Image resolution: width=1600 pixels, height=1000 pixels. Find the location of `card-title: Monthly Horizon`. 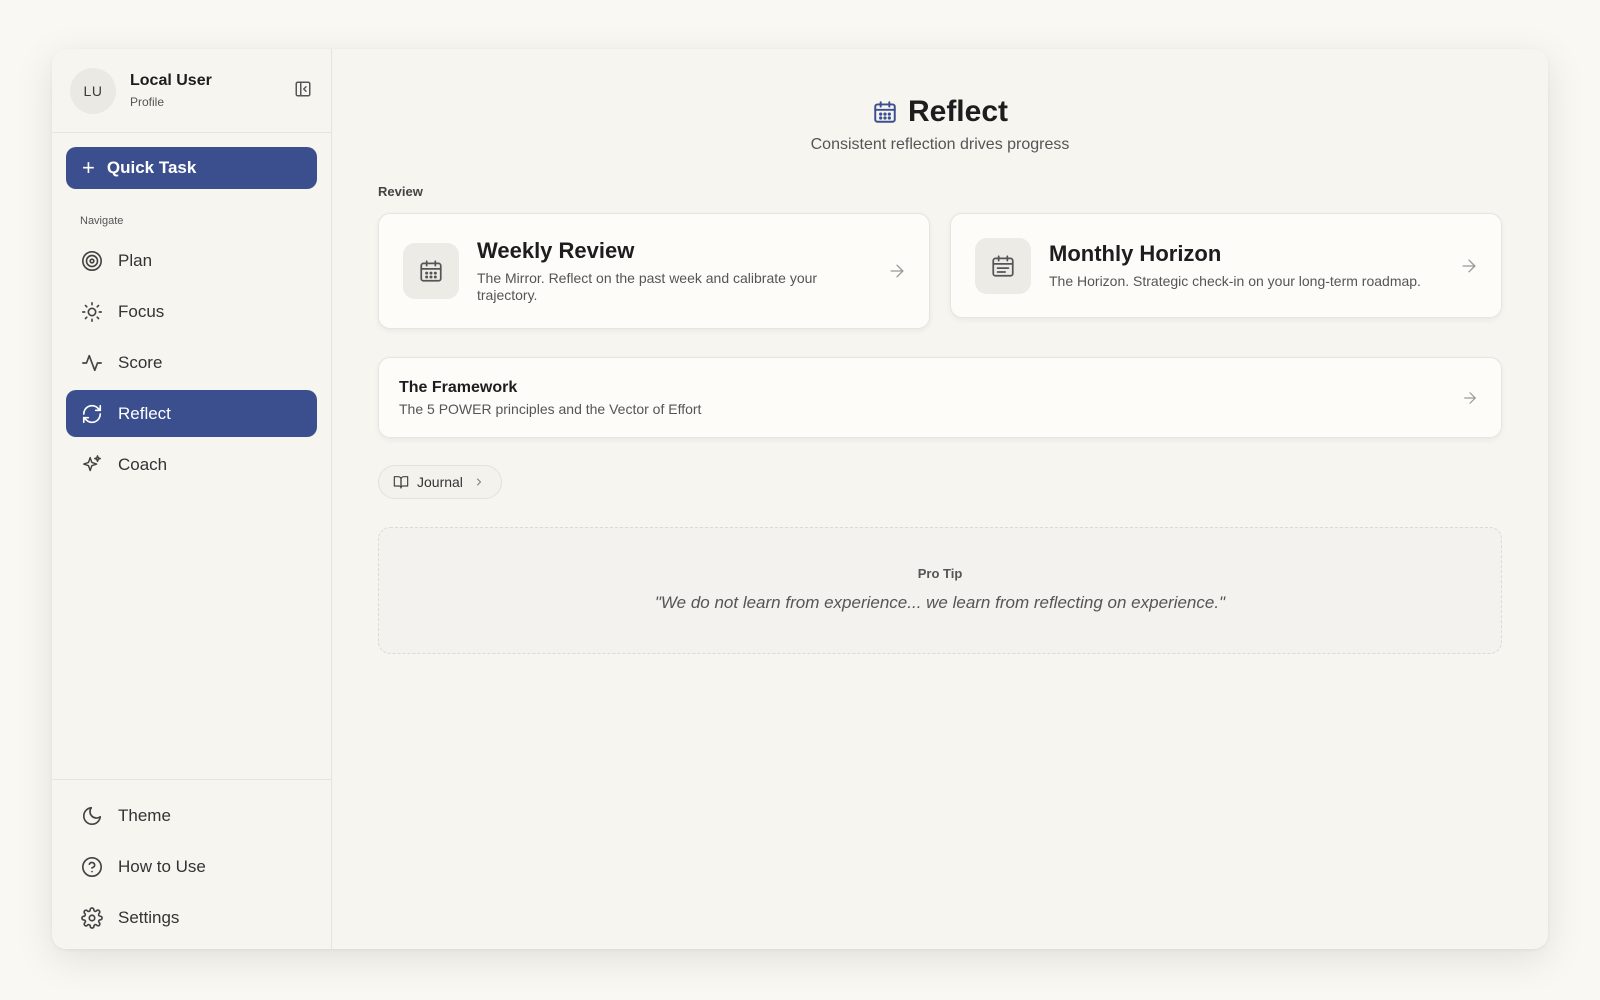

card-title: Monthly Horizon is located at coordinates (1135, 253).